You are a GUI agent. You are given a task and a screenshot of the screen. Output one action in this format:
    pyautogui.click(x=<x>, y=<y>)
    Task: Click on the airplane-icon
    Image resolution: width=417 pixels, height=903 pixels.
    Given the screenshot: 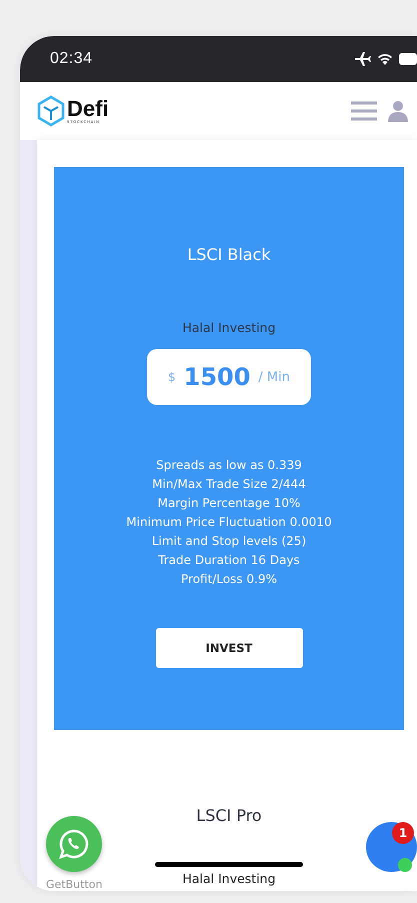 What is the action you would take?
    pyautogui.click(x=363, y=59)
    